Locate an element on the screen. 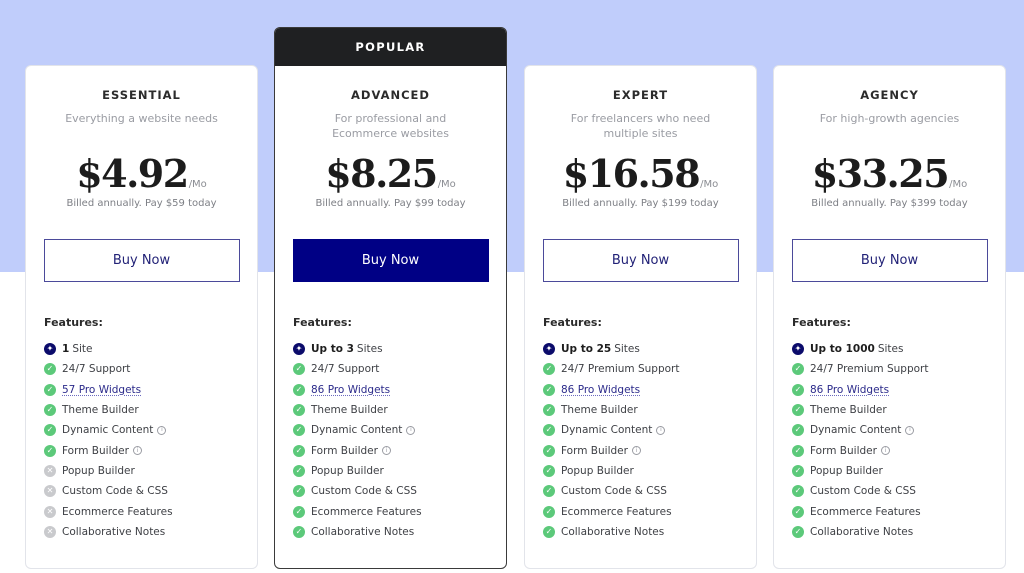 The height and width of the screenshot is (573, 1024). billing-note: Billed annually. Pay $399 today is located at coordinates (889, 203).